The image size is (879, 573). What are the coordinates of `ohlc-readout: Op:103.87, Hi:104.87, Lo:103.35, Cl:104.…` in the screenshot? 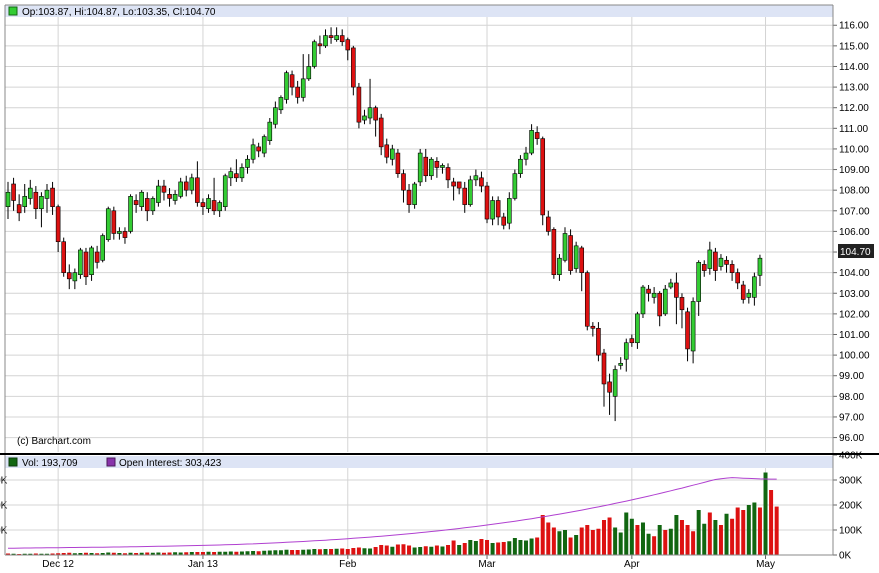 It's located at (119, 12).